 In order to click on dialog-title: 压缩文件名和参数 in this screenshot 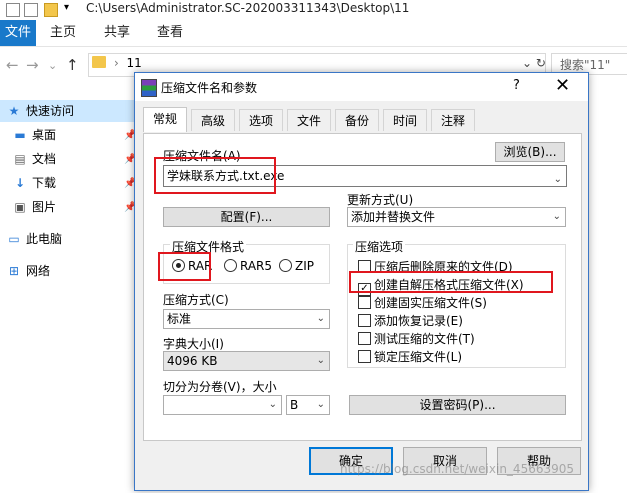, I will do `click(209, 88)`.